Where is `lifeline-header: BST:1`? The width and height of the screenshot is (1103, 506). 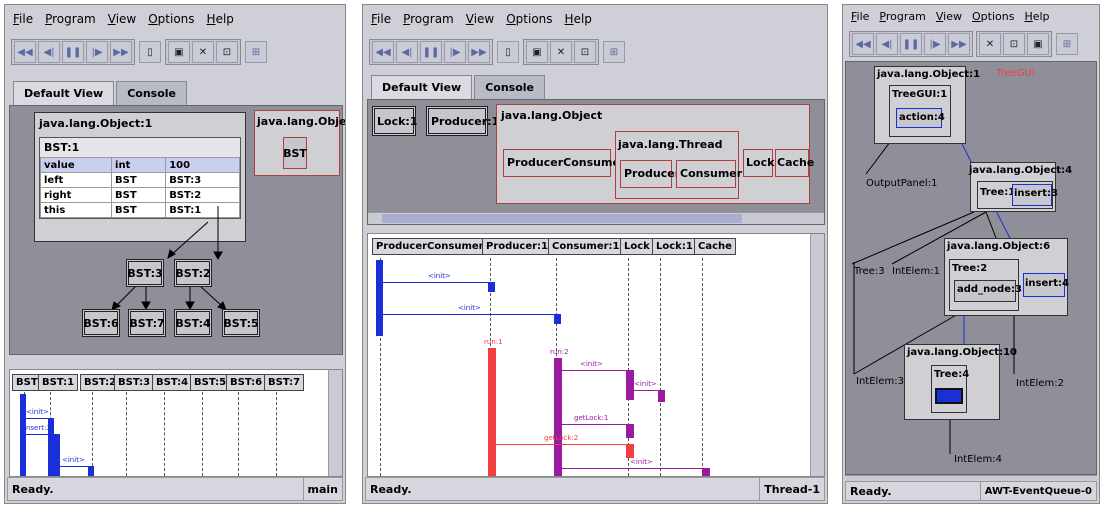
lifeline-header: BST:1 is located at coordinates (58, 382).